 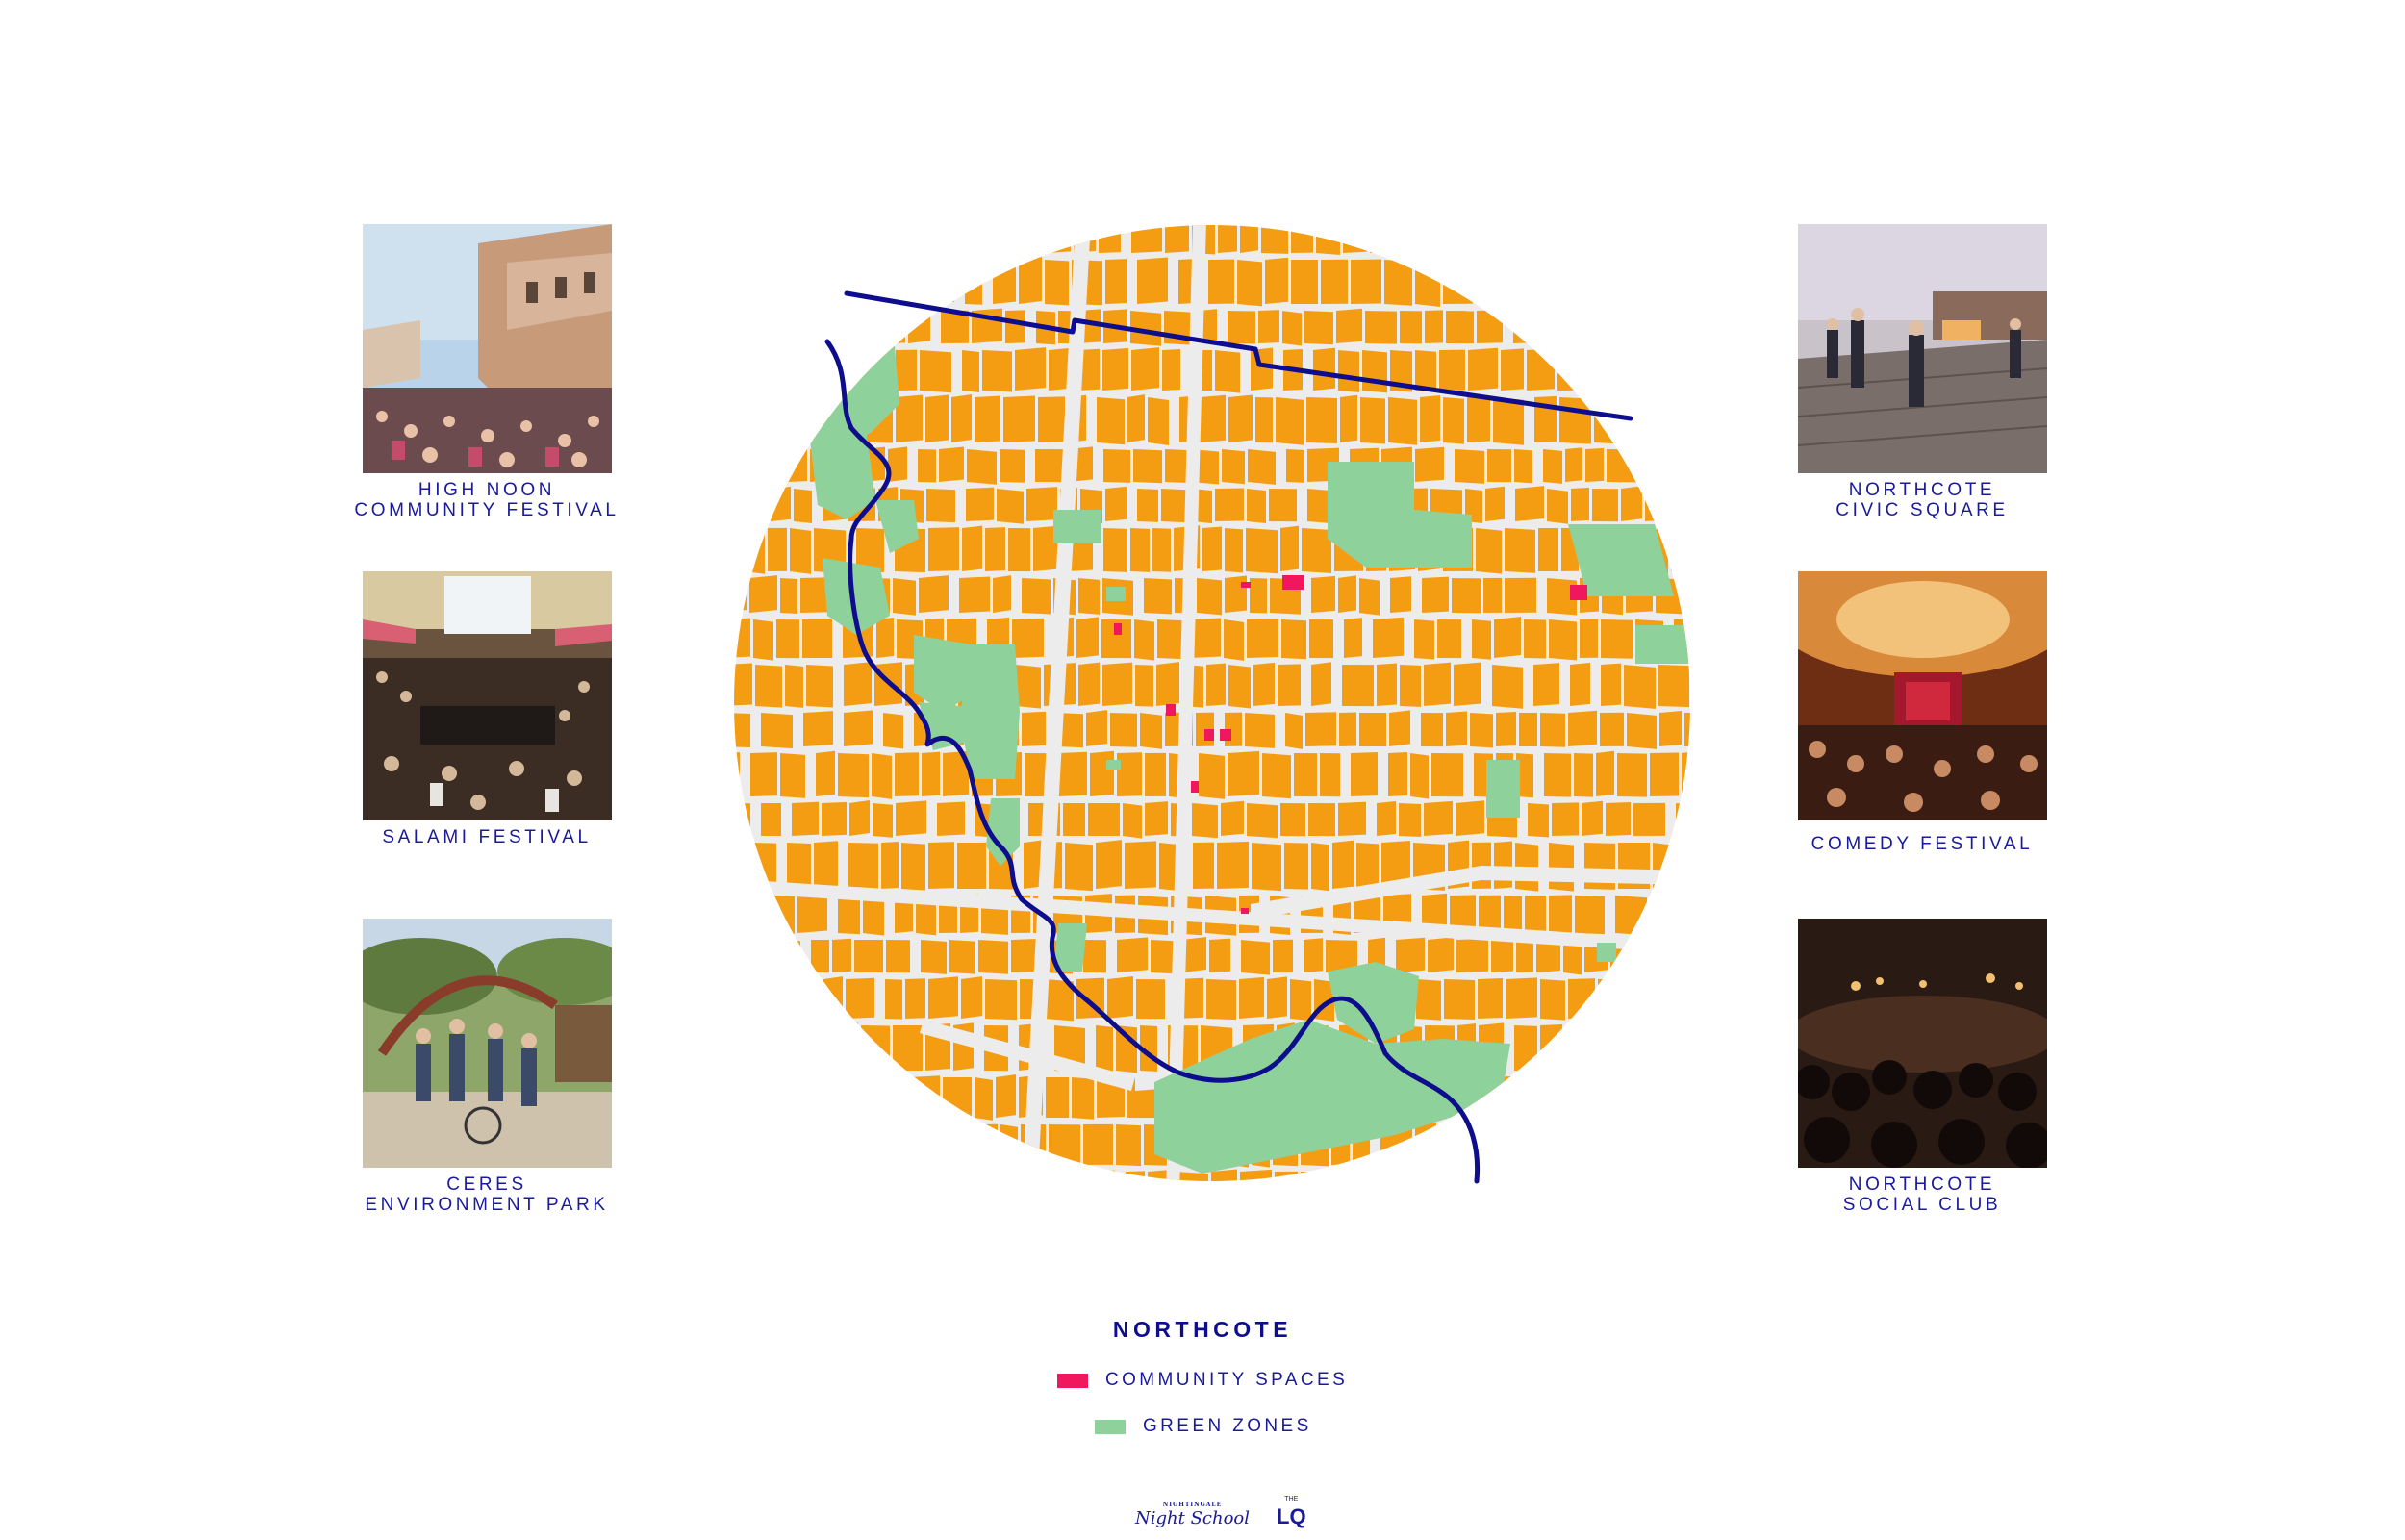 I want to click on legend-label-community: COMMUNITY SPACES, so click(x=1227, y=1380).